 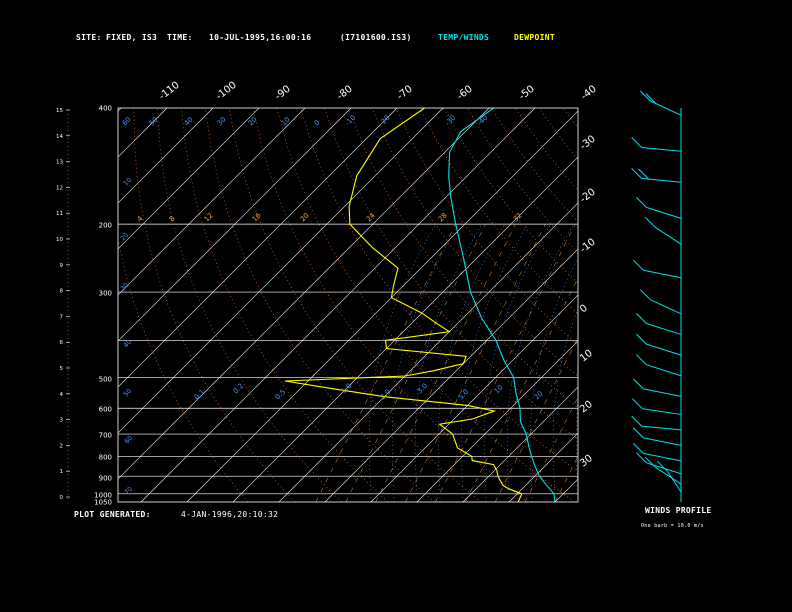 What do you see at coordinates (103, 503) in the screenshot?
I see `pressure-label: 1050` at bounding box center [103, 503].